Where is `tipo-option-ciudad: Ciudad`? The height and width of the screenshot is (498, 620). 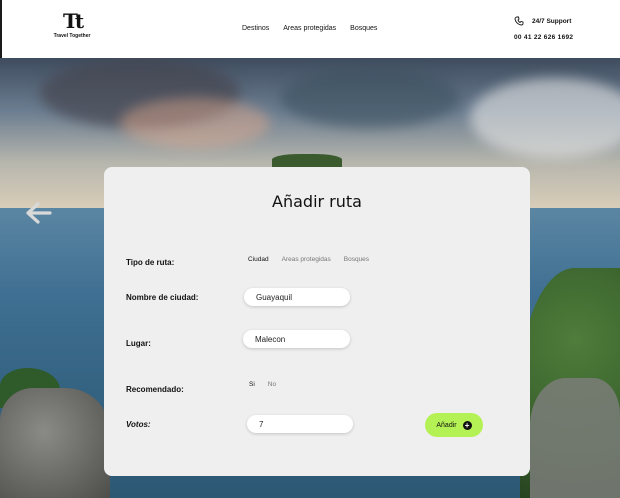
tipo-option-ciudad: Ciudad is located at coordinates (258, 259).